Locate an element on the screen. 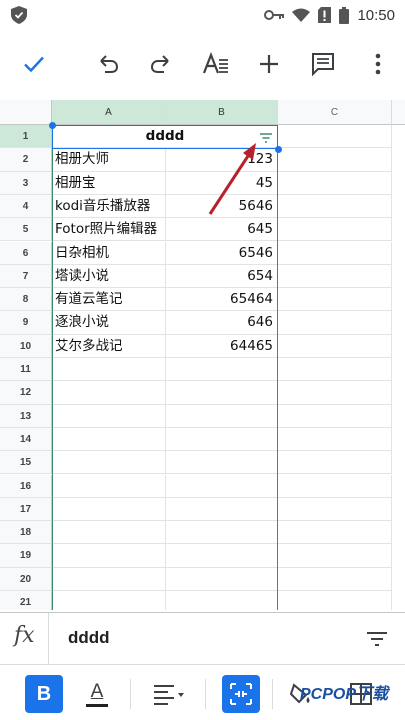 The width and height of the screenshot is (405, 720). row-header: 10 is located at coordinates (26, 346).